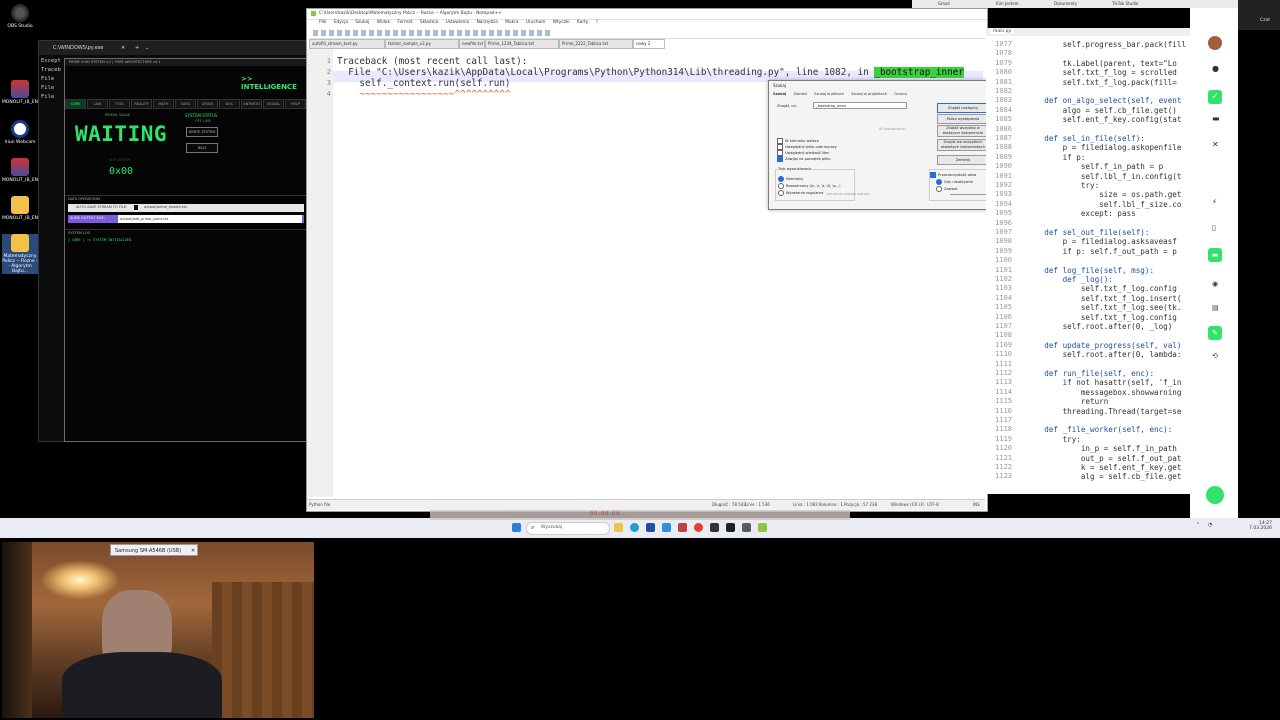  I want to click on new-tab-icon: +, so click(137, 48).